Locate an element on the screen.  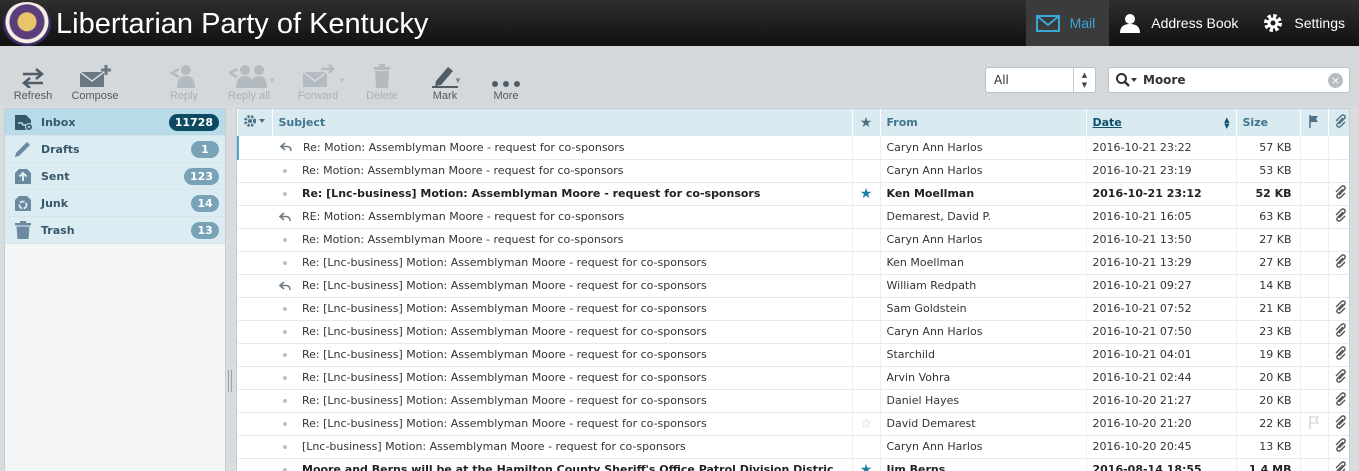
reply-all-dropdown-caret-icon: ▼ is located at coordinates (272, 80).